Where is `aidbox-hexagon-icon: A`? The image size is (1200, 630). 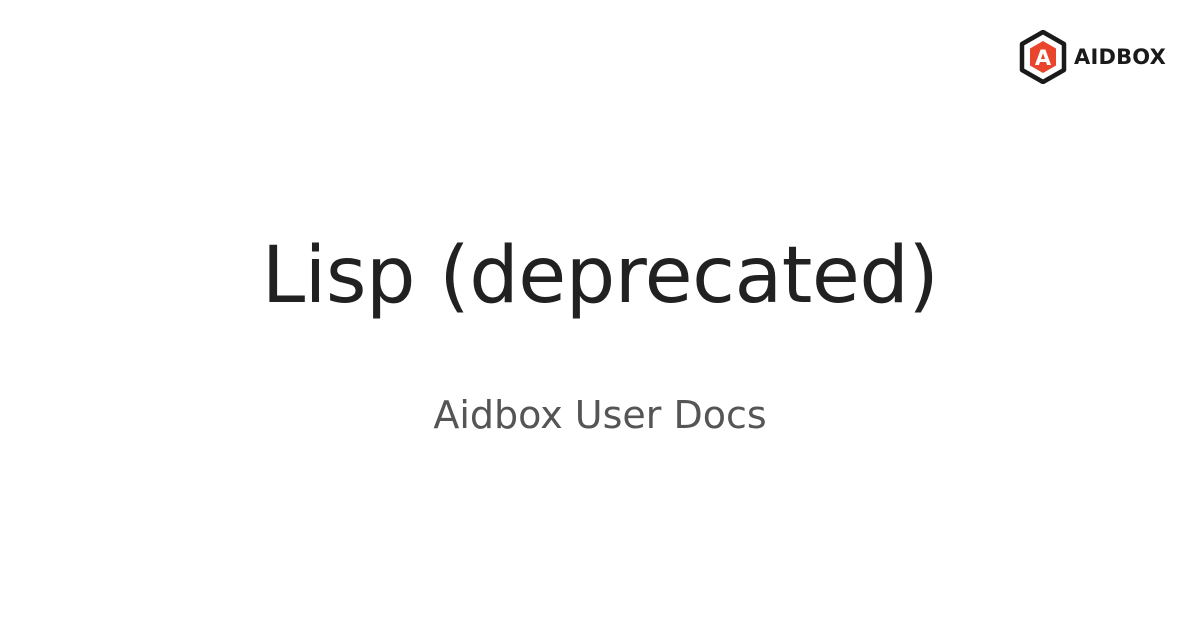
aidbox-hexagon-icon: A is located at coordinates (1043, 57).